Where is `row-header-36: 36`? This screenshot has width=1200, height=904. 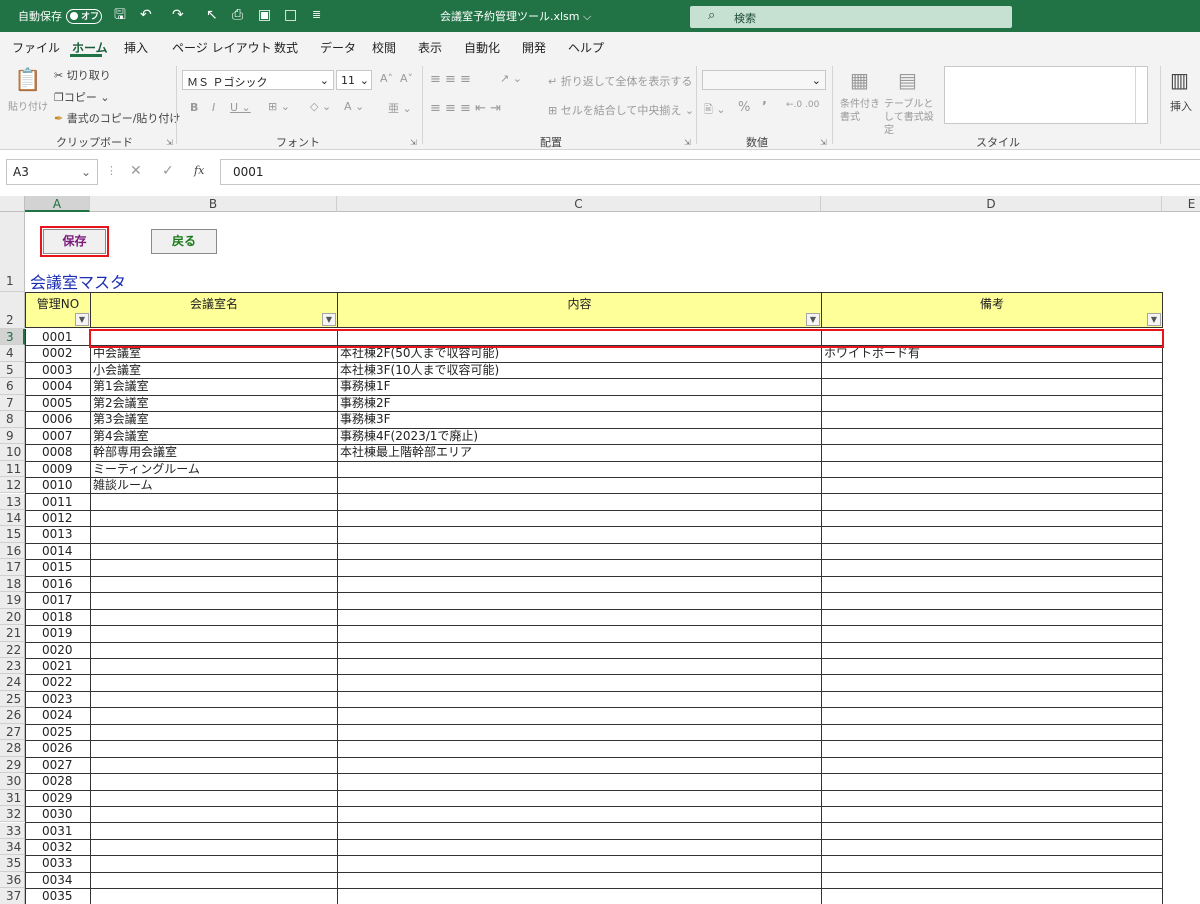
row-header-36: 36 is located at coordinates (12, 880).